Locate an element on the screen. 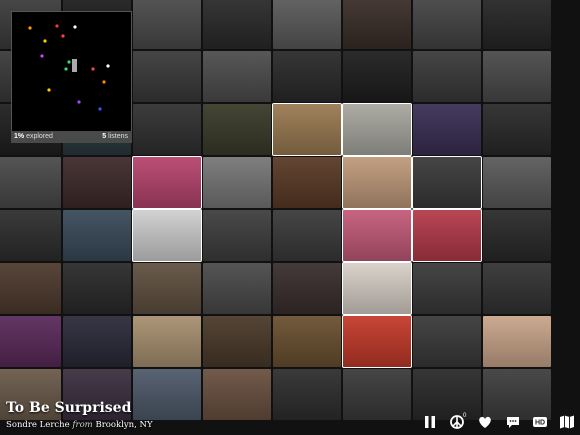 The width and height of the screenshot is (580, 435). song-meta: Sondre Lerche from Brooklyn, NY is located at coordinates (79, 425).